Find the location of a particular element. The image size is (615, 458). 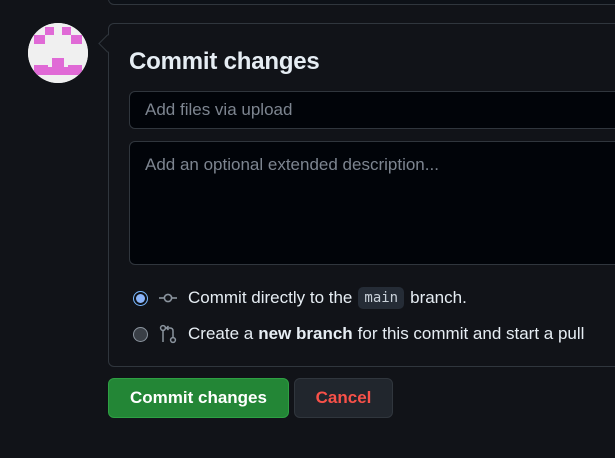

commit-changes-button: Commit changes is located at coordinates (198, 398).